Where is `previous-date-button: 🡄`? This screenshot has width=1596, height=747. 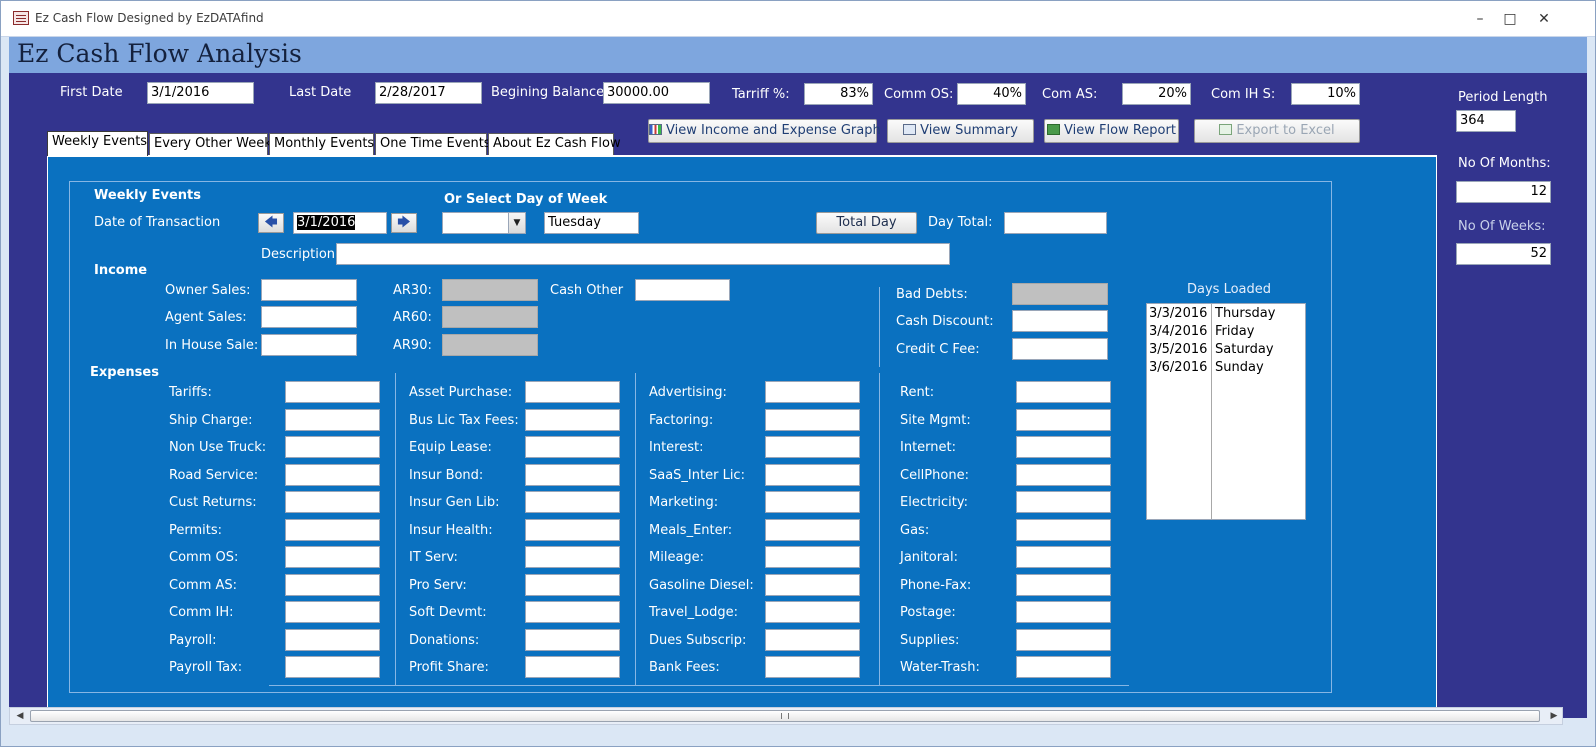 previous-date-button: 🡄 is located at coordinates (271, 223).